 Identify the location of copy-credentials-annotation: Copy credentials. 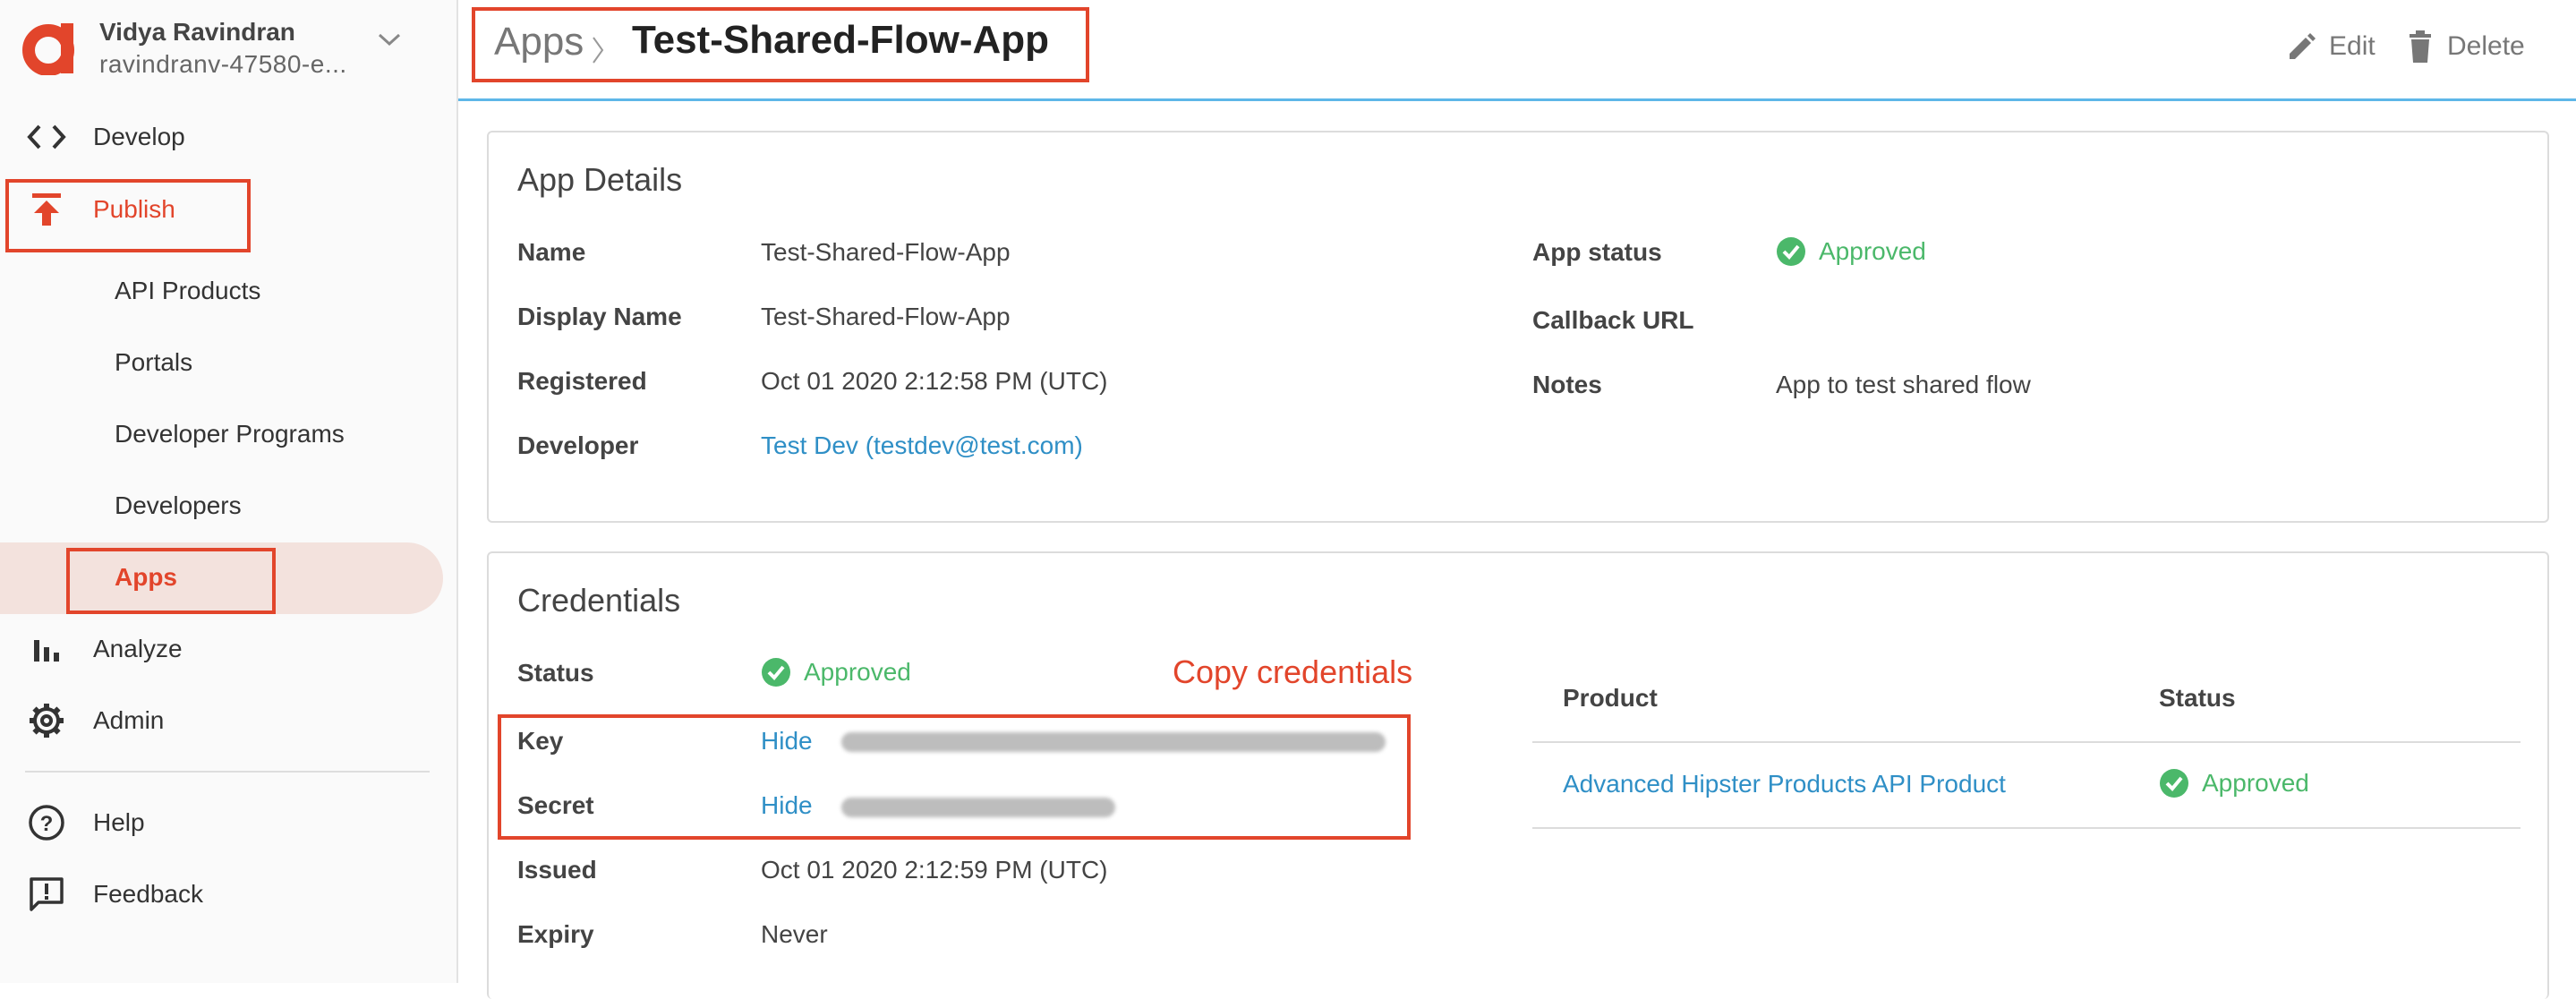
(1293, 671).